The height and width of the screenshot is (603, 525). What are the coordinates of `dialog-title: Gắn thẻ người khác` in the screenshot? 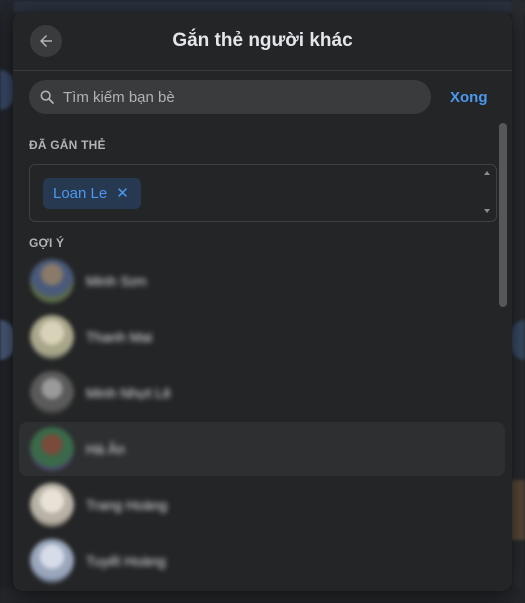 It's located at (262, 40).